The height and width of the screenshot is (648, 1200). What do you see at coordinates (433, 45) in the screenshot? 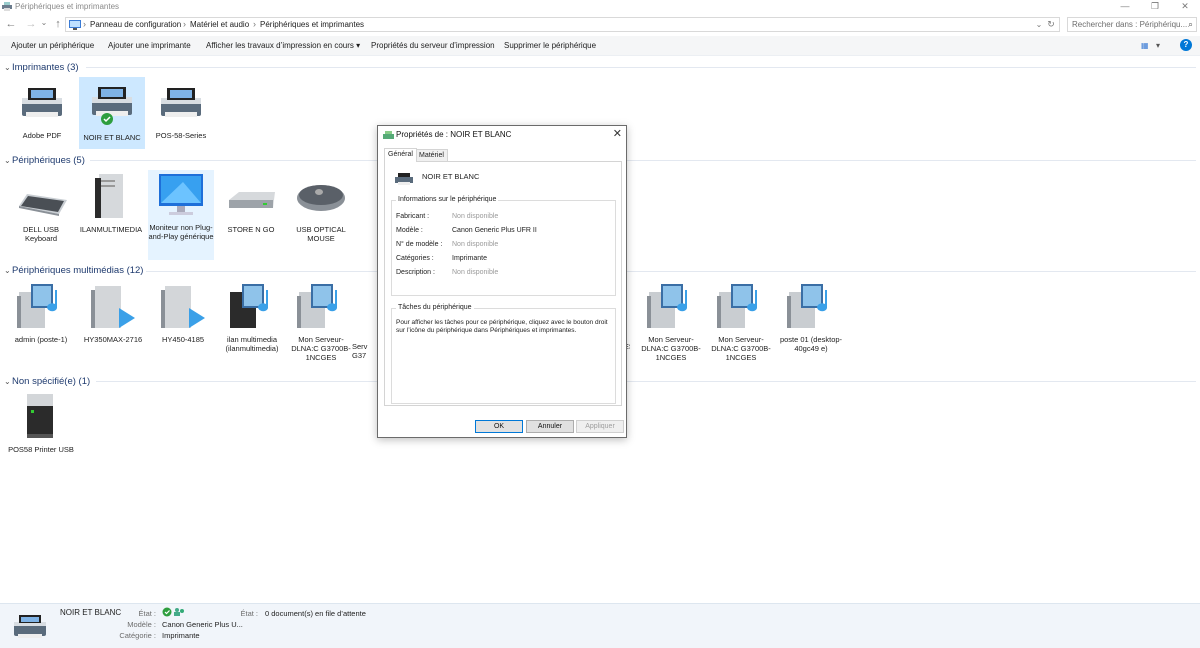
I see `print-server-properties-button: Propriétés du serveur d’impression` at bounding box center [433, 45].